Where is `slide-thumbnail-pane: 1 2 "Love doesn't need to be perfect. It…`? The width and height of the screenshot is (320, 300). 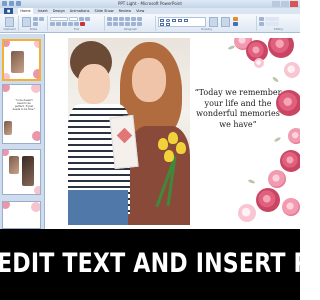 slide-thumbnail-pane: 1 2 "Love doesn't need to be perfect. It… is located at coordinates (22, 131).